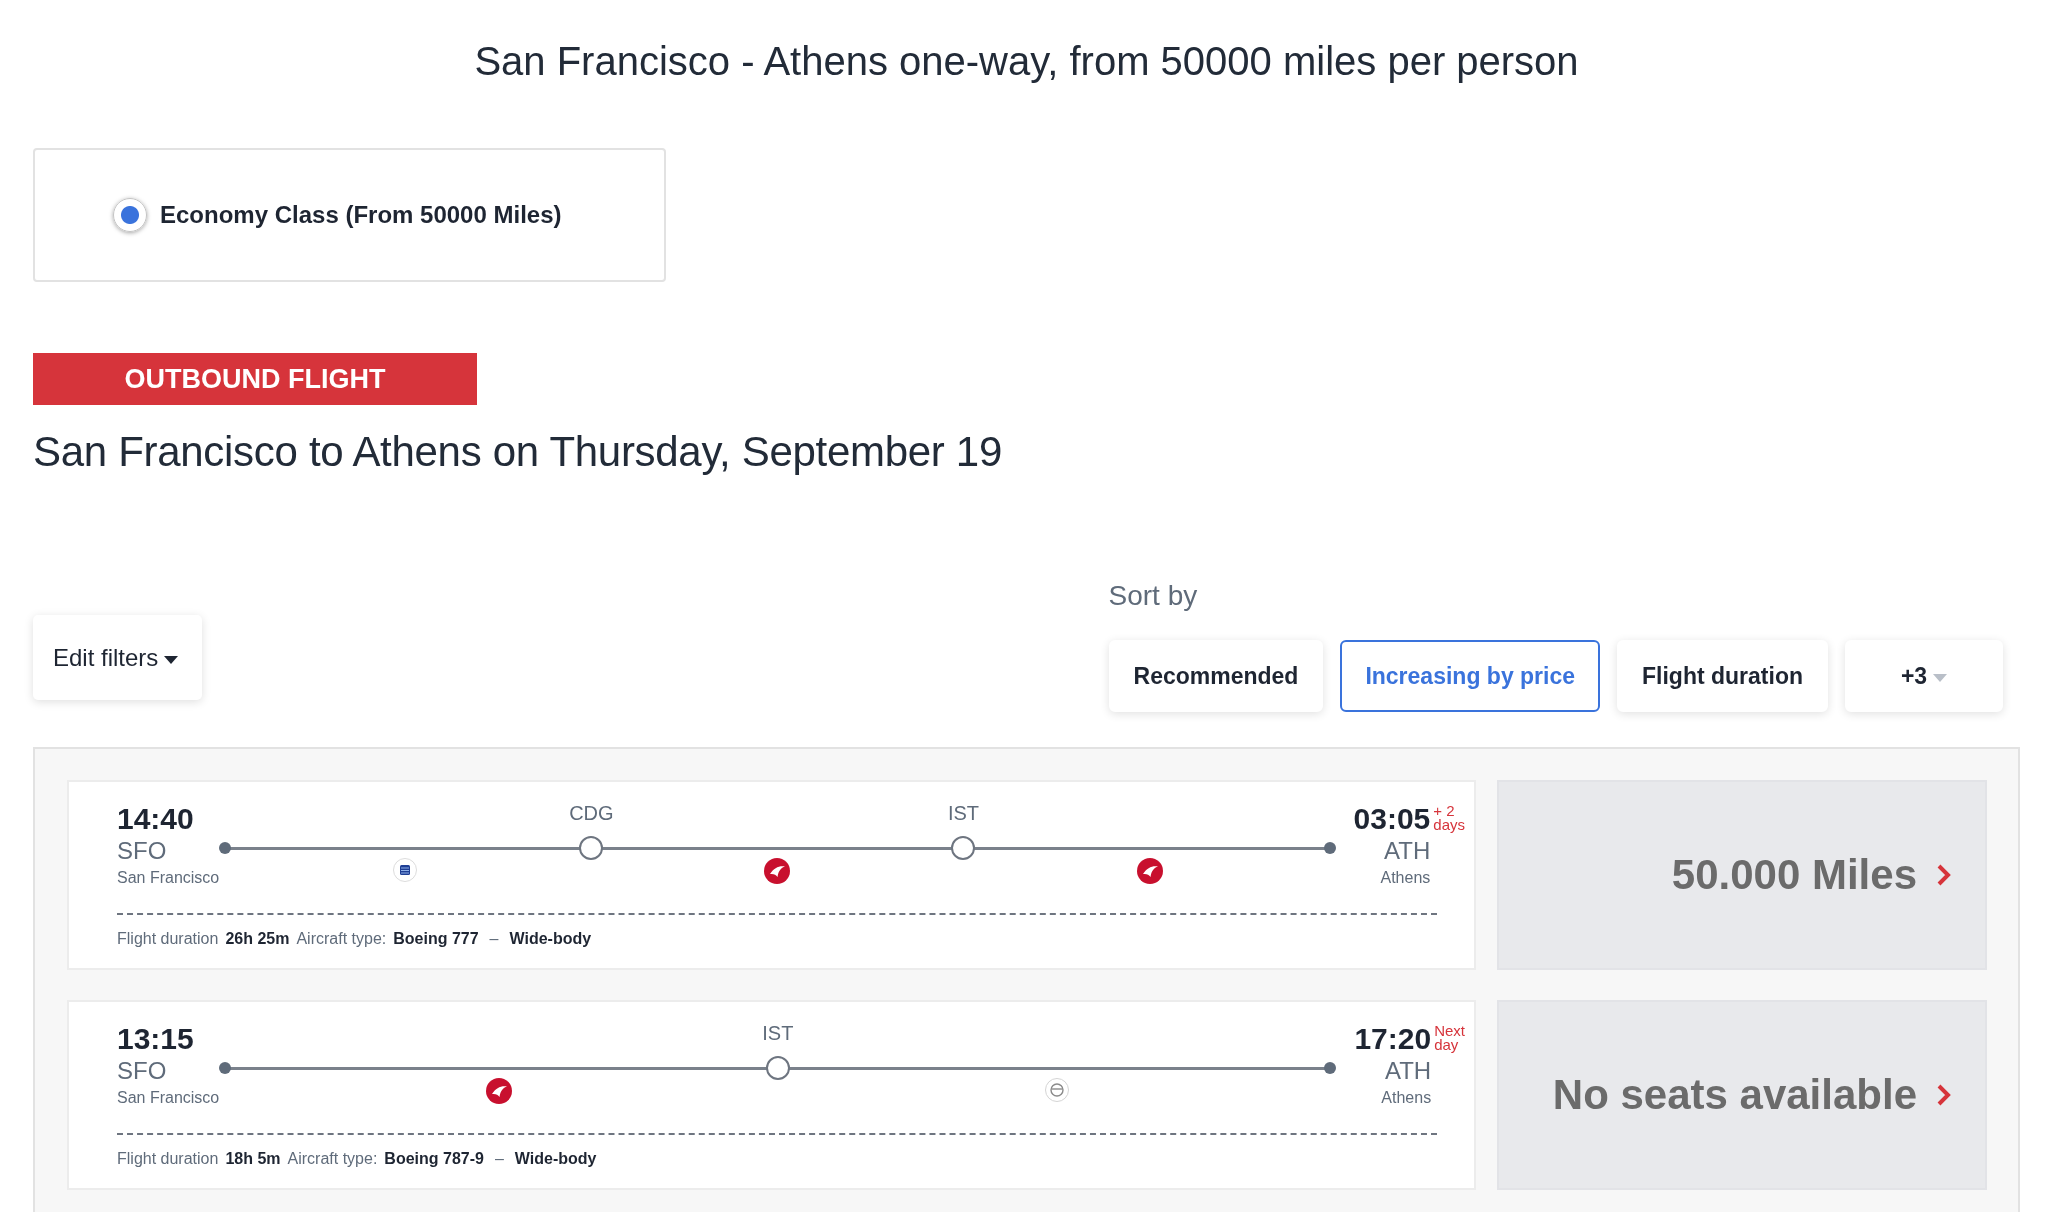 Image resolution: width=2048 pixels, height=1212 pixels. What do you see at coordinates (1742, 1095) in the screenshot?
I see `fare-button: No seats available` at bounding box center [1742, 1095].